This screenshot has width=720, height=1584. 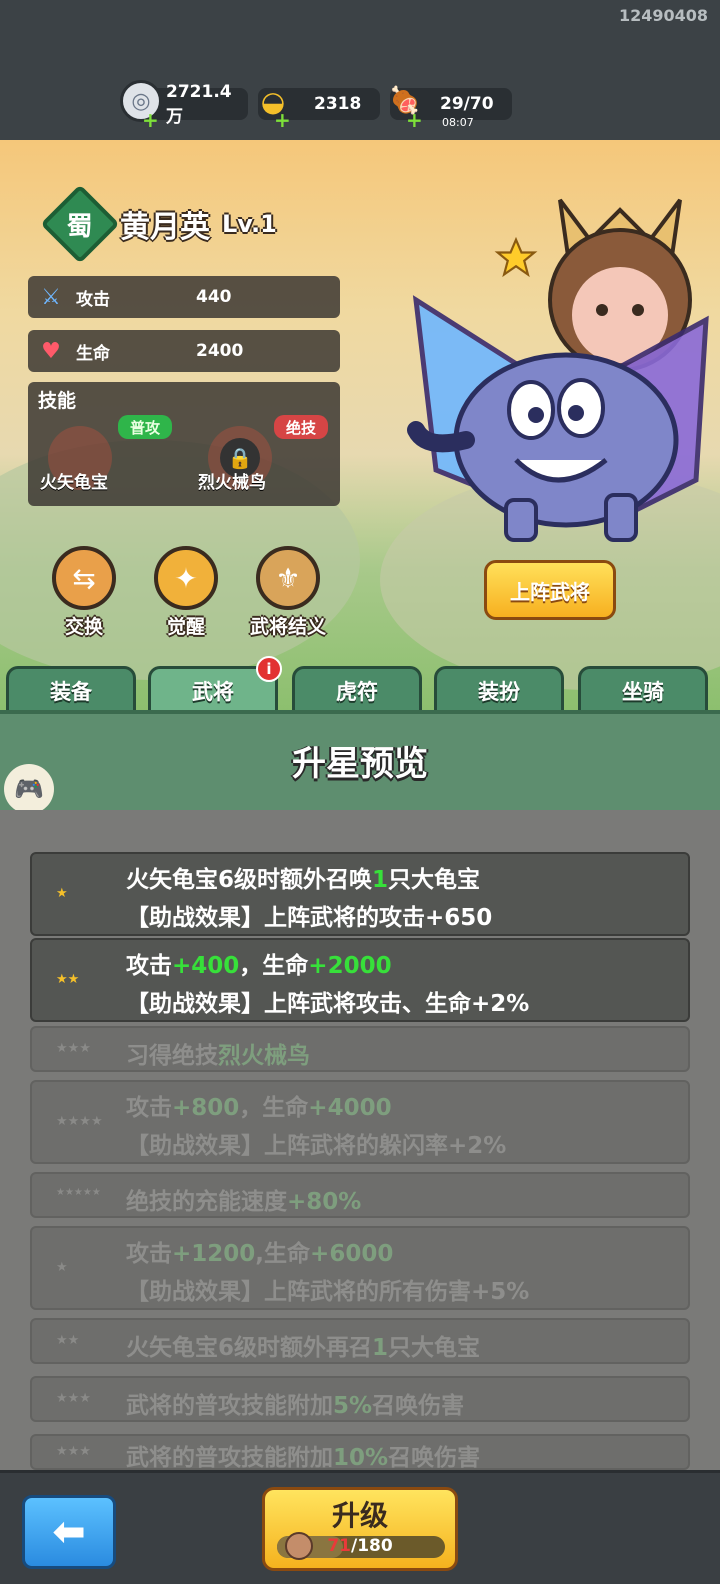 What do you see at coordinates (361, 1457) in the screenshot?
I see `row-value: 10%` at bounding box center [361, 1457].